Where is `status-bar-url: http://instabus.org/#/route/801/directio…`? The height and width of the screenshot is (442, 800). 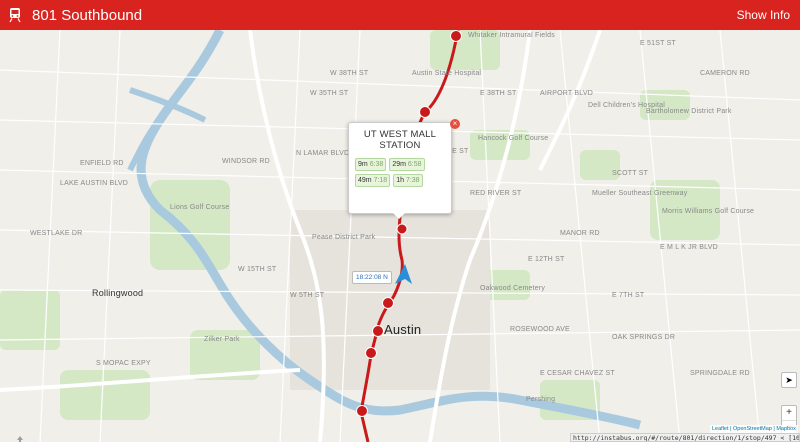 status-bar-url: http://instabus.org/#/route/801/directio… is located at coordinates (685, 437).